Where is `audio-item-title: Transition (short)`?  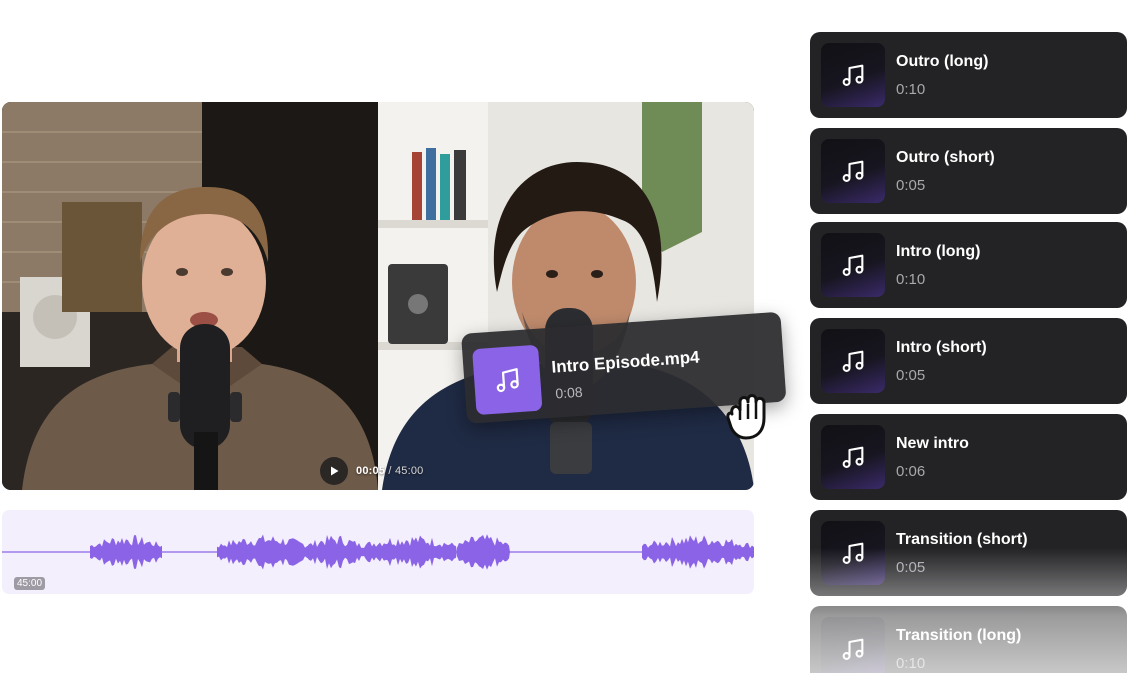 audio-item-title: Transition (short) is located at coordinates (962, 539).